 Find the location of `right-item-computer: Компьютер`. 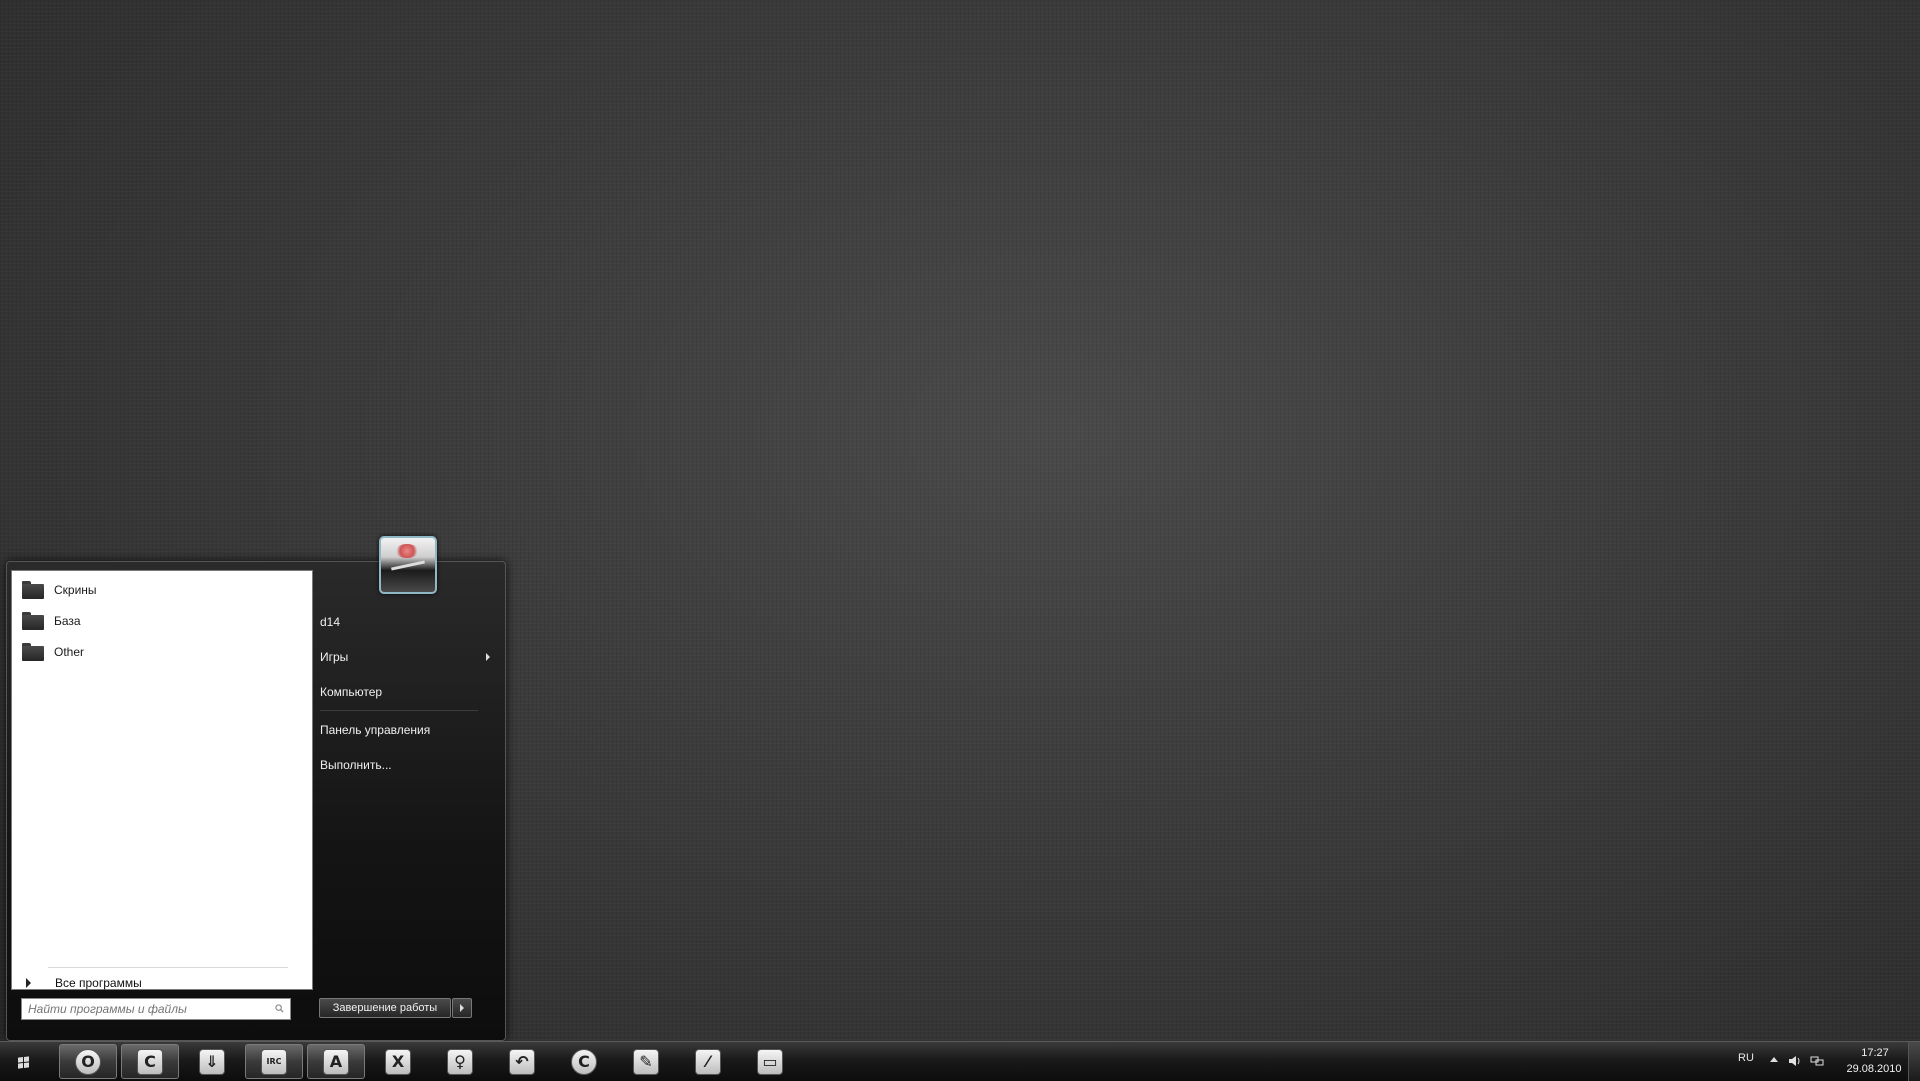

right-item-computer: Компьютер is located at coordinates (409, 692).